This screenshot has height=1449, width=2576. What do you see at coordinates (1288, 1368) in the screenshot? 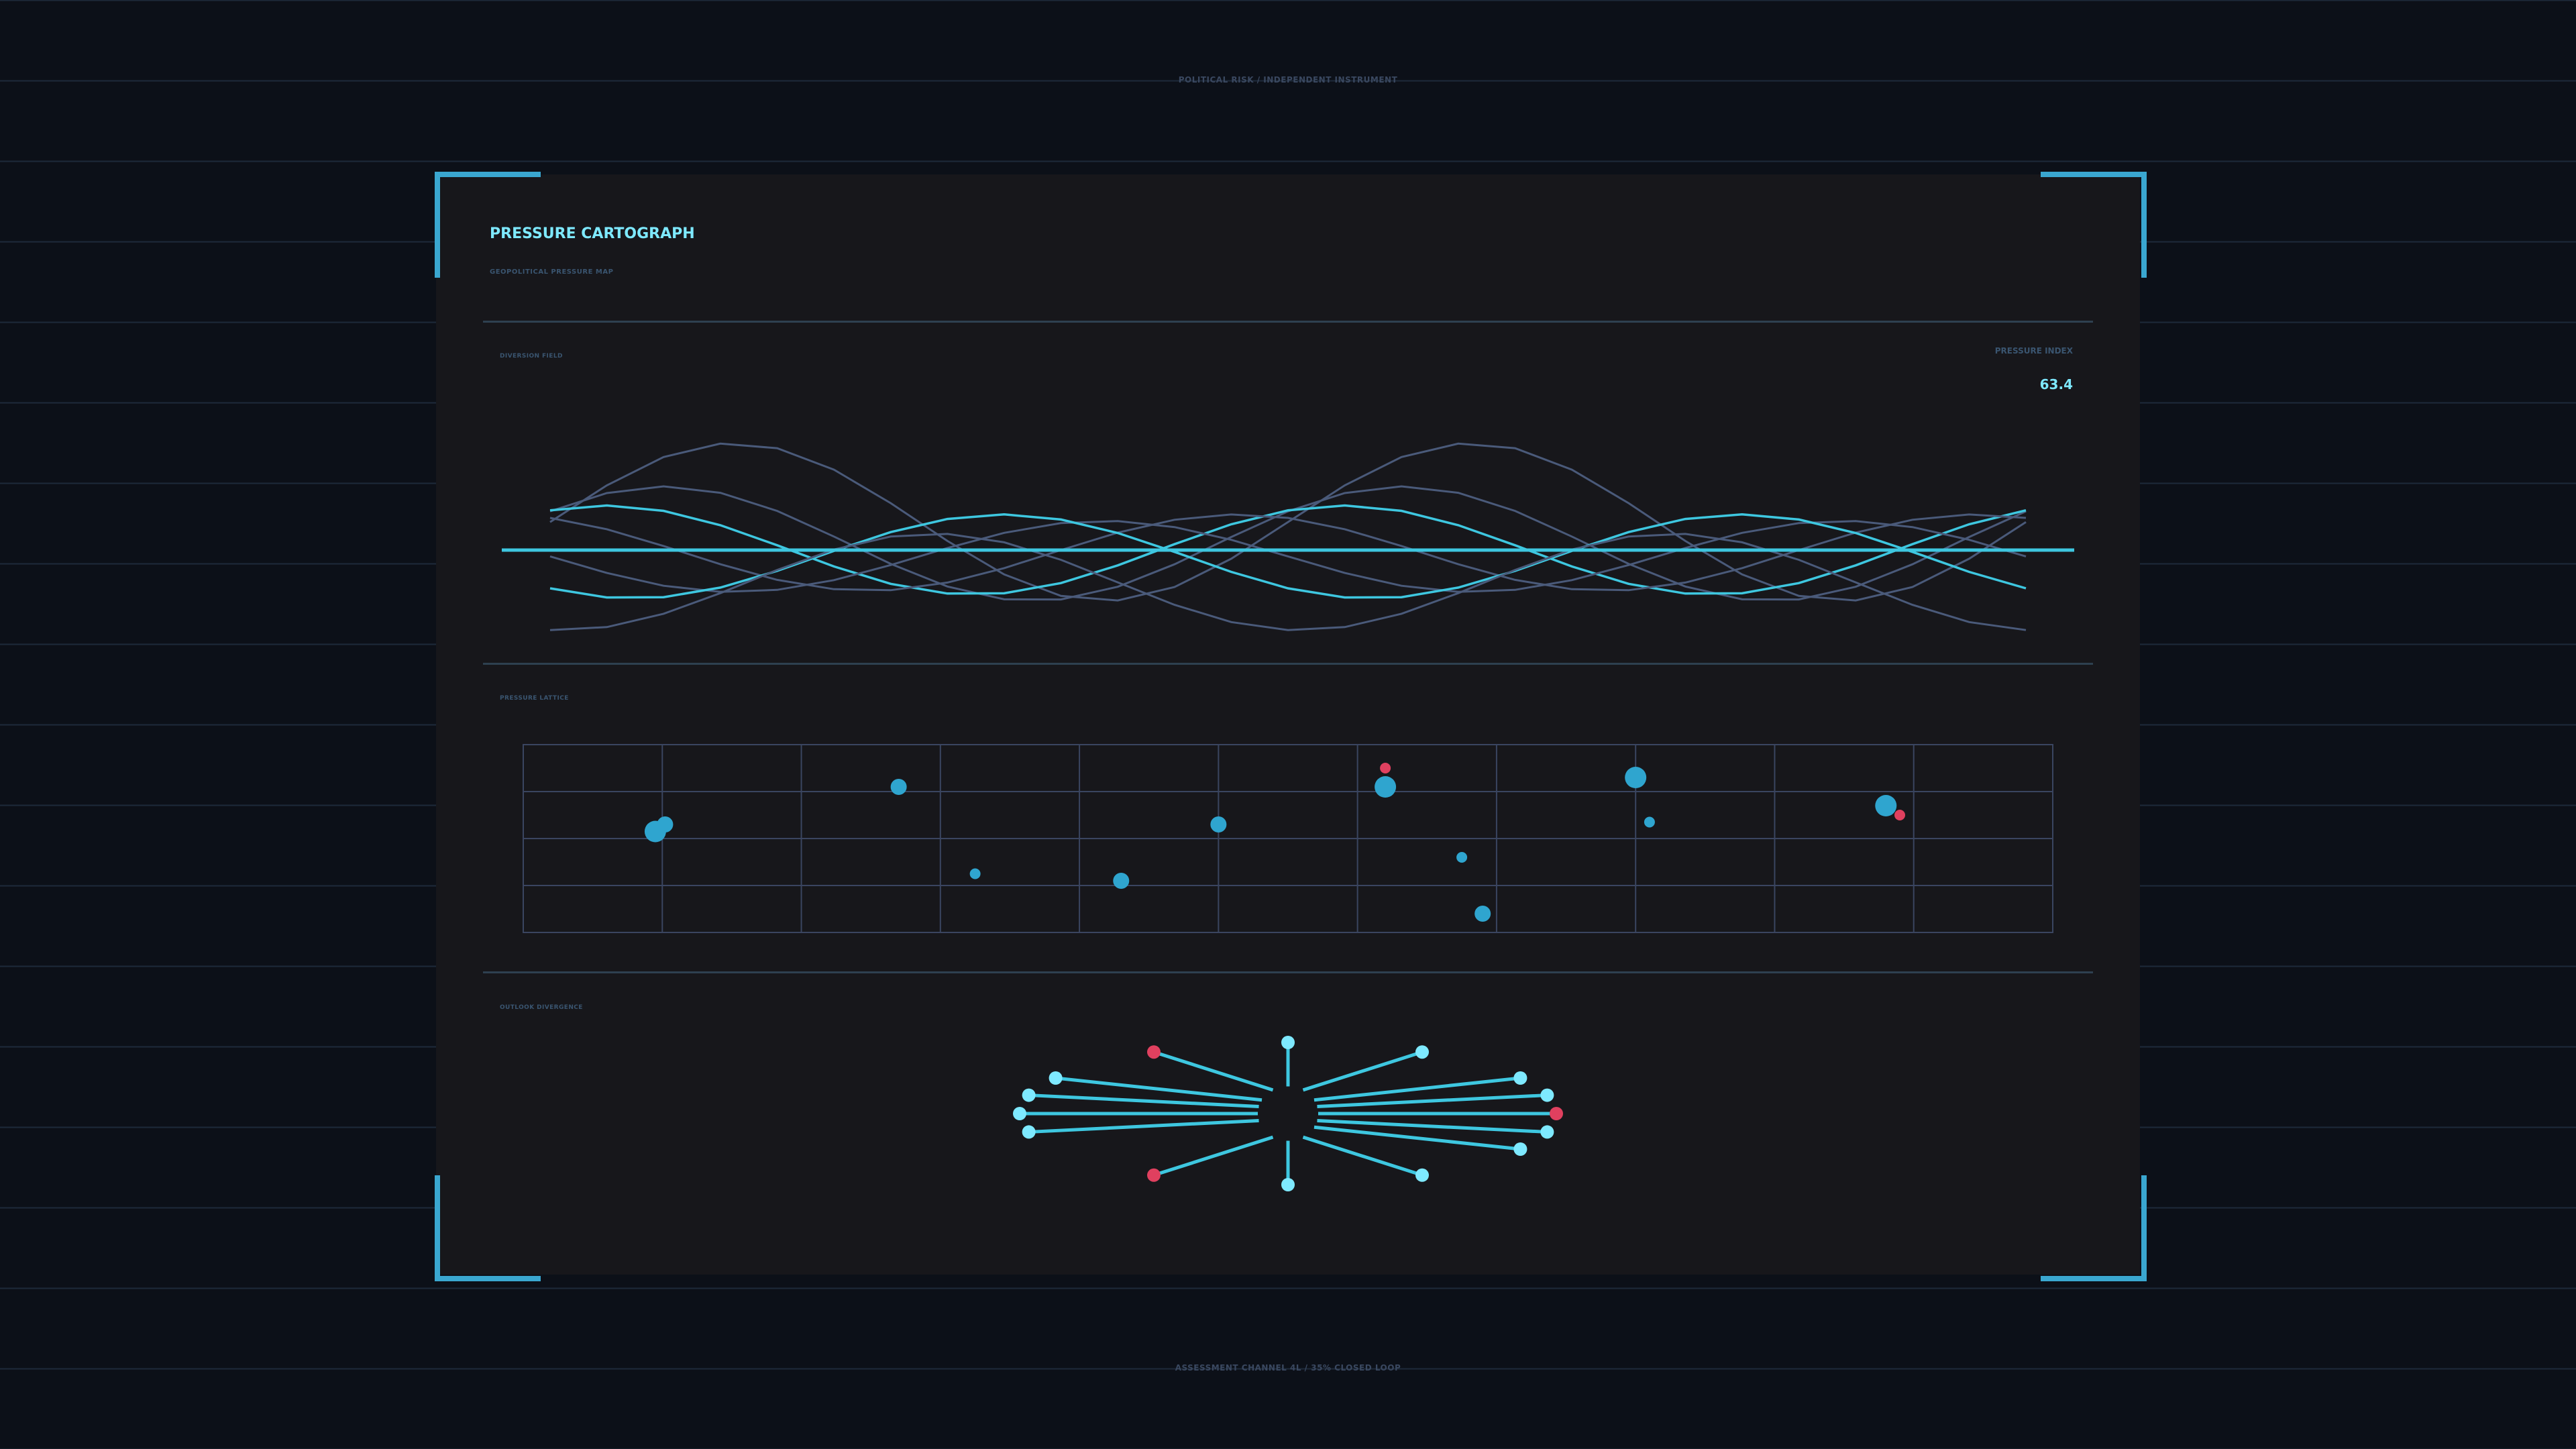
I see `bottom-caption: ASSESSMENT CHANNEL 4L / 35% CLOSED LOOP` at bounding box center [1288, 1368].